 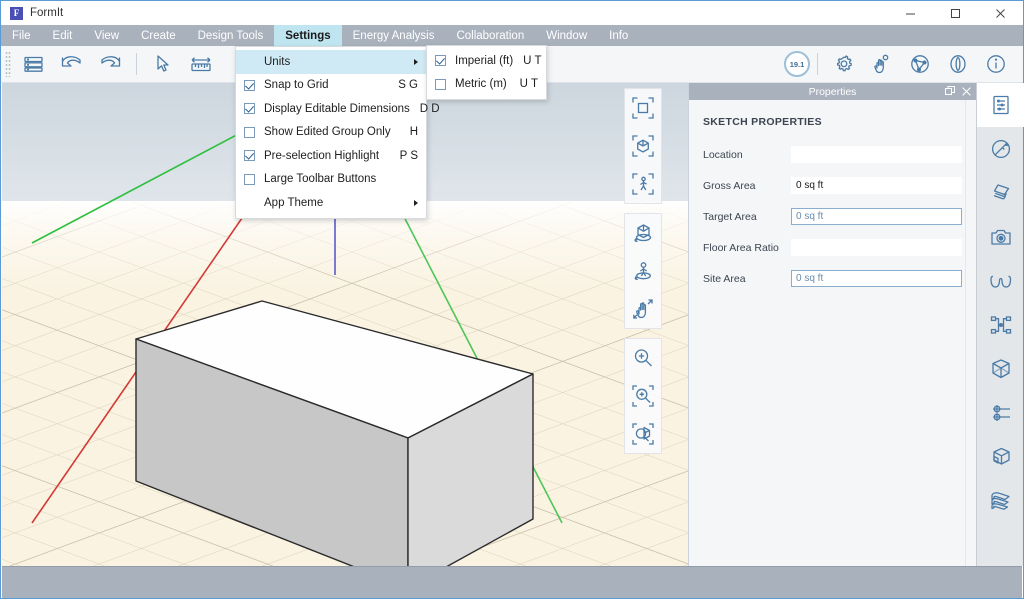 I want to click on app-title: FormIt, so click(x=47, y=13).